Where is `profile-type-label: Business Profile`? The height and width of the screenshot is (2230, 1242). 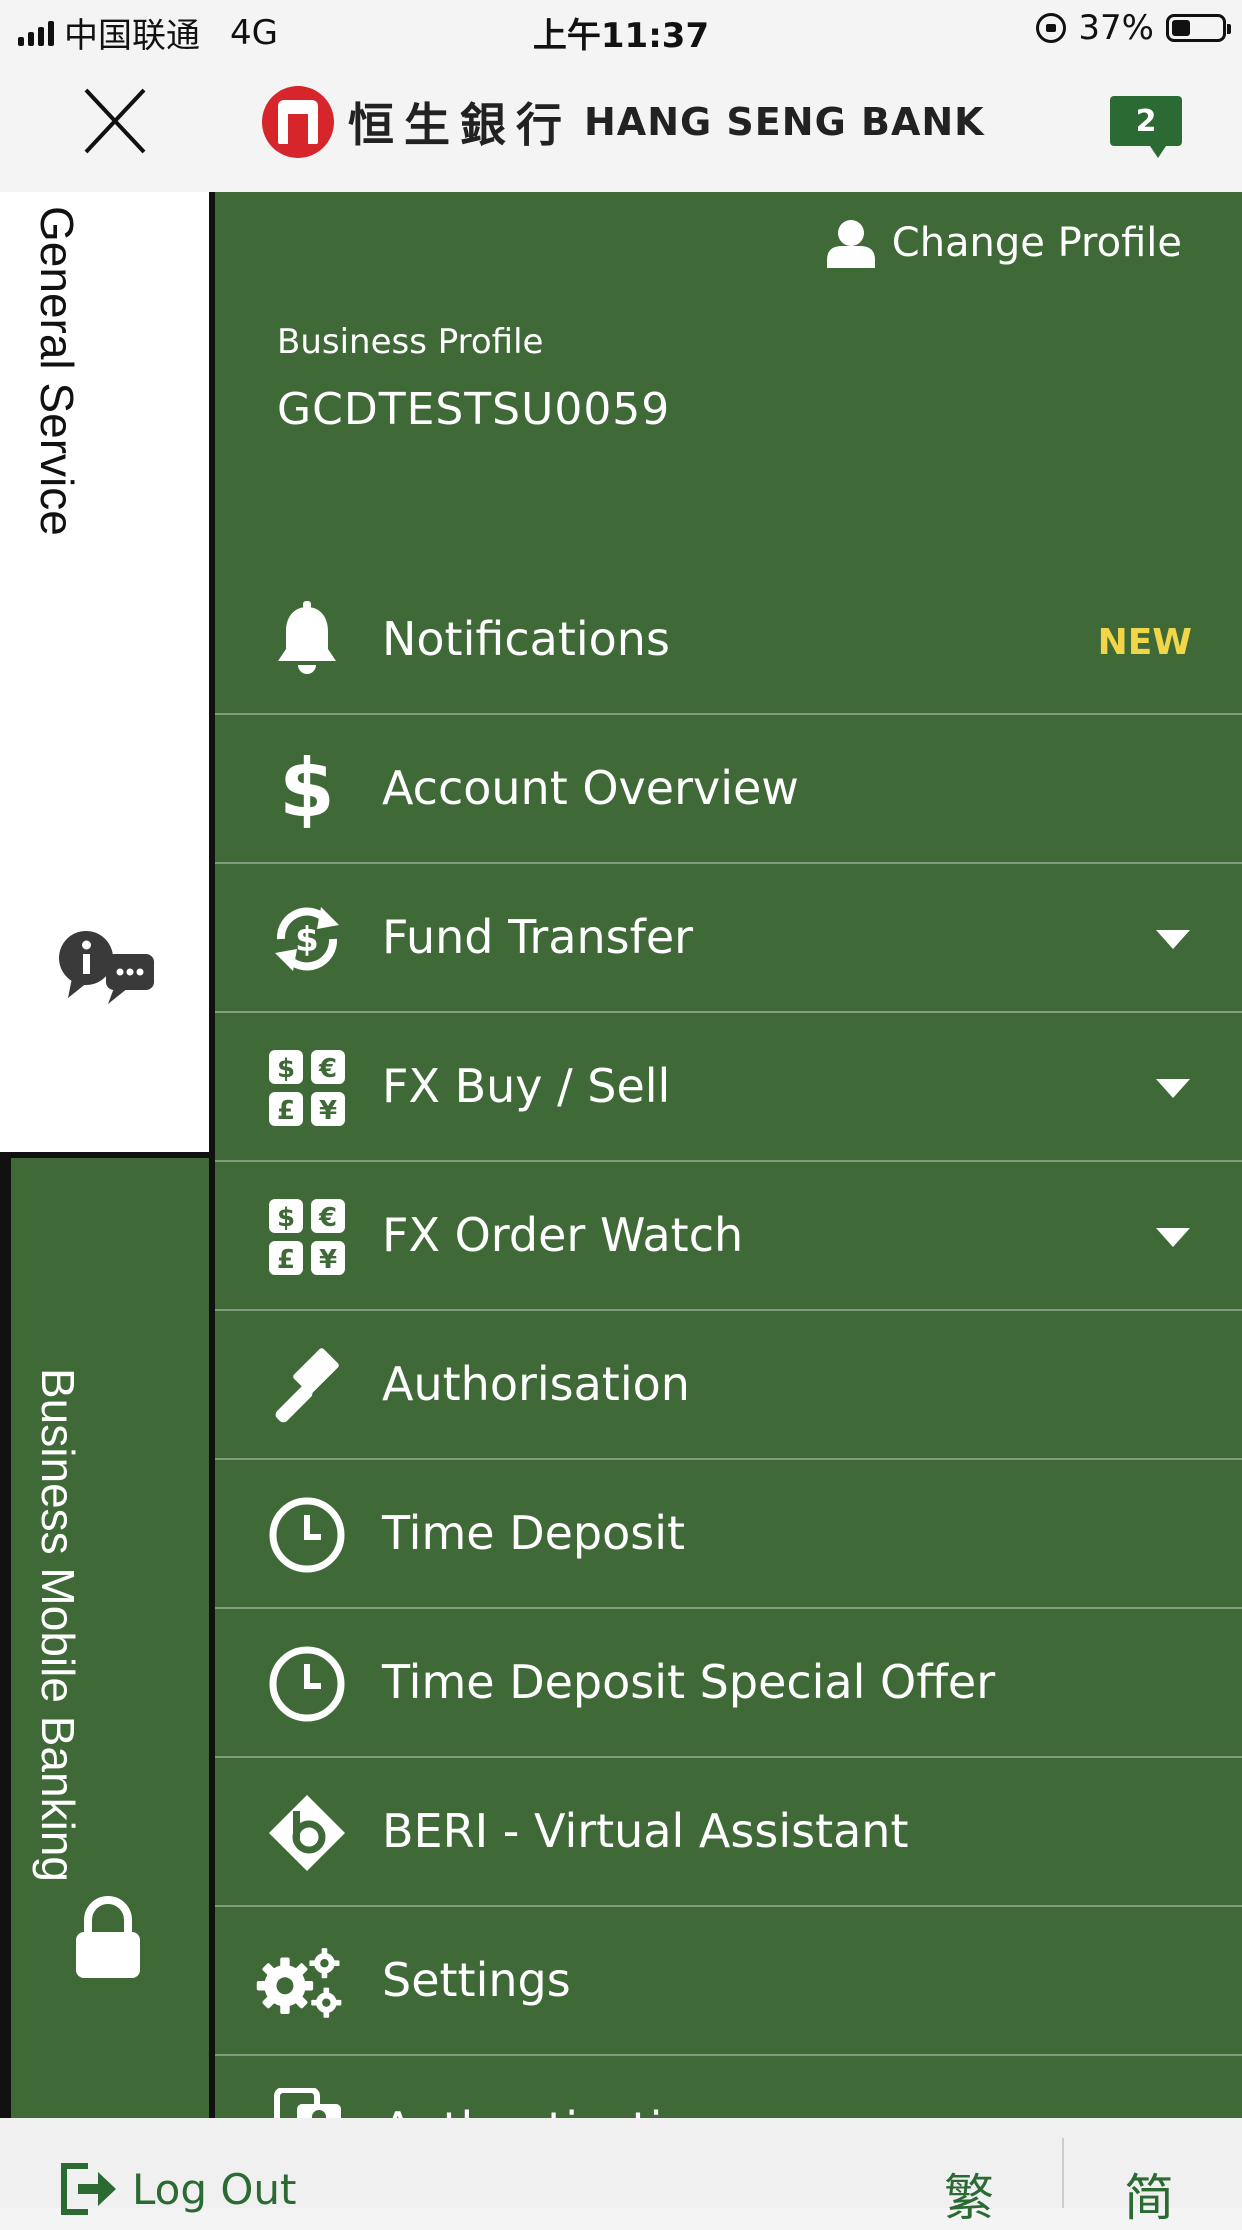 profile-type-label: Business Profile is located at coordinates (410, 342).